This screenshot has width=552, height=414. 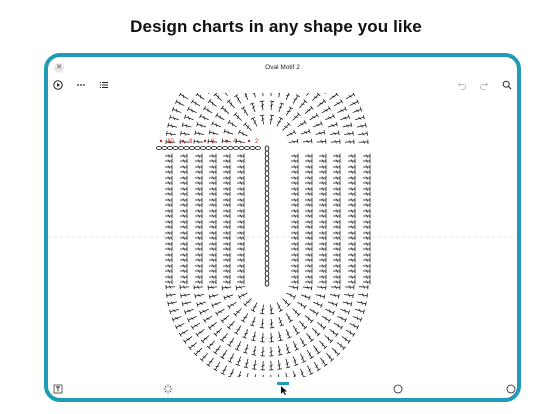 I want to click on more-icon, so click(x=81, y=85).